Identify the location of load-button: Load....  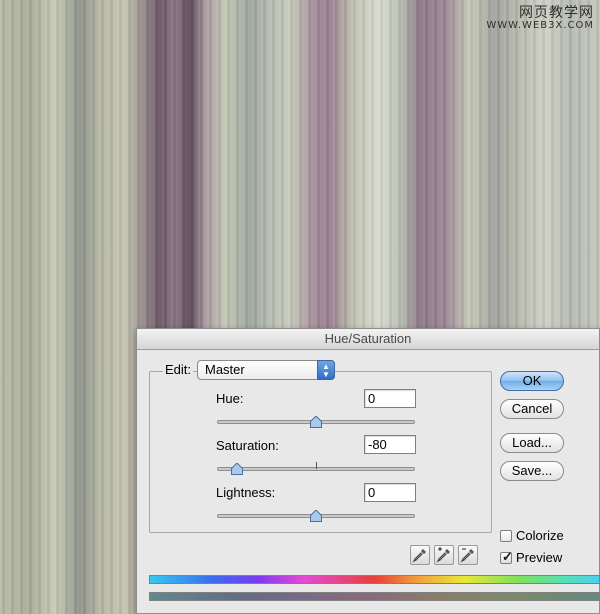
(532, 443).